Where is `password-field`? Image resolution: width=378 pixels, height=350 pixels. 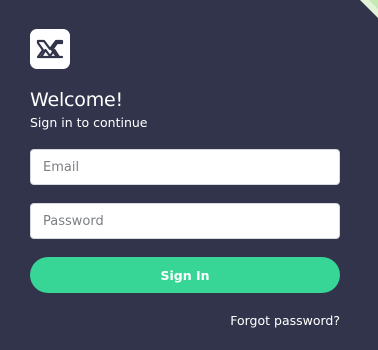
password-field is located at coordinates (185, 221).